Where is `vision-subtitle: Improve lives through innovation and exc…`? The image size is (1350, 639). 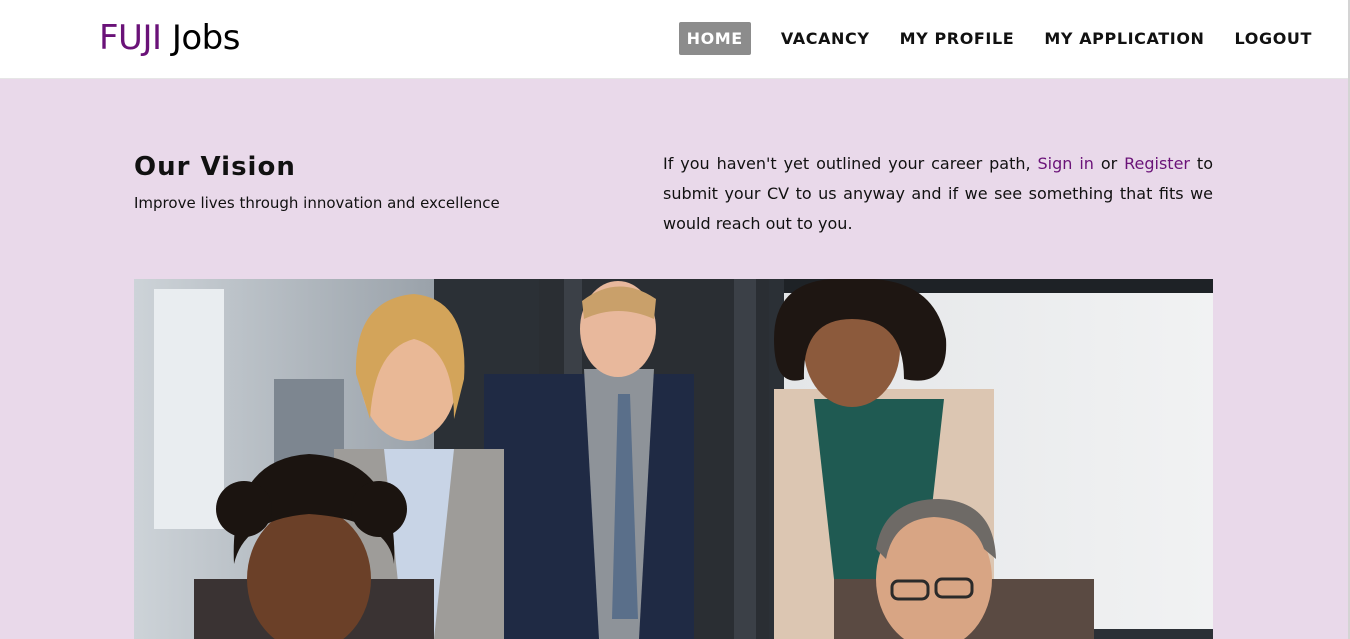
vision-subtitle: Improve lives through innovation and exc… is located at coordinates (317, 203).